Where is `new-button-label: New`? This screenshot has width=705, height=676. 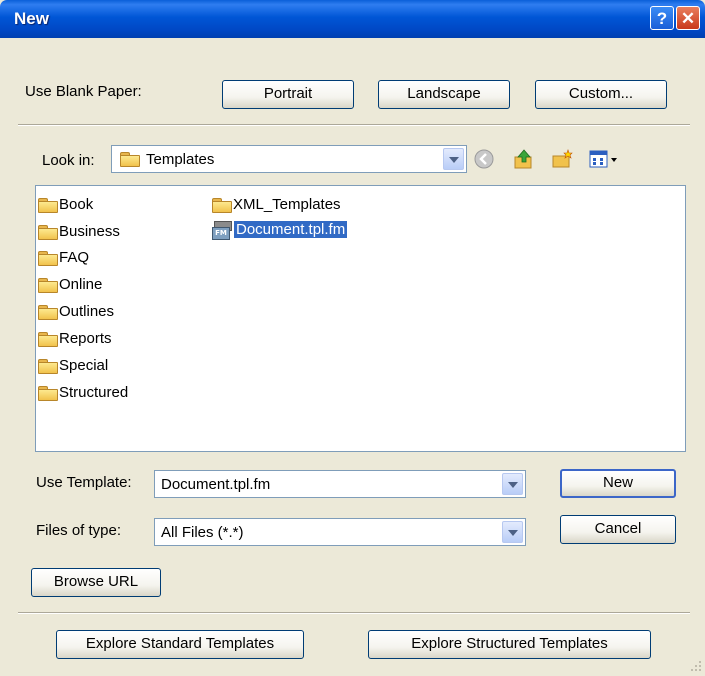 new-button-label: New is located at coordinates (617, 482).